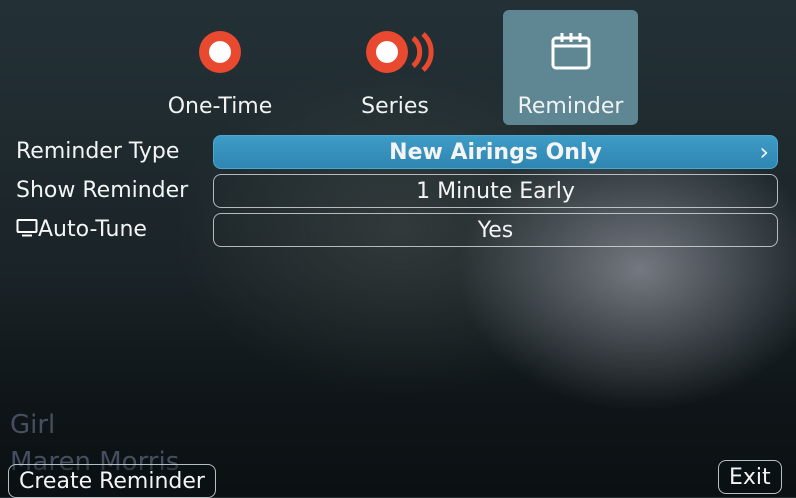 The image size is (796, 498). Describe the element at coordinates (102, 190) in the screenshot. I see `show-reminder-label: Show Reminder` at that location.